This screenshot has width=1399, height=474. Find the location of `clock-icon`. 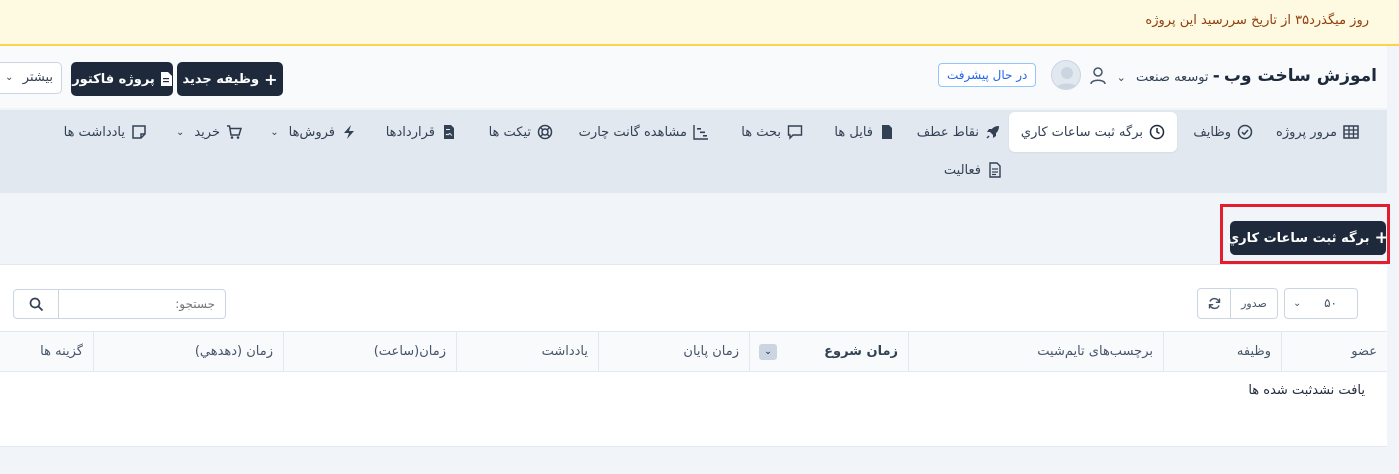

clock-icon is located at coordinates (1157, 132).